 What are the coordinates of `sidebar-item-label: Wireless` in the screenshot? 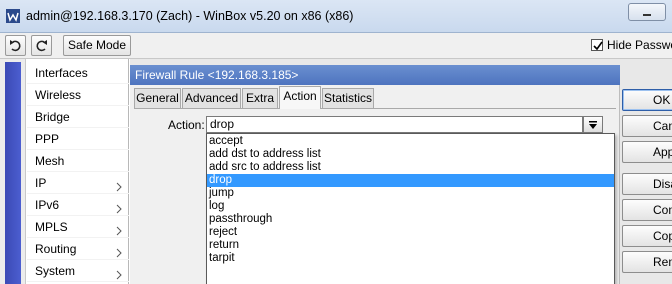 It's located at (58, 95).